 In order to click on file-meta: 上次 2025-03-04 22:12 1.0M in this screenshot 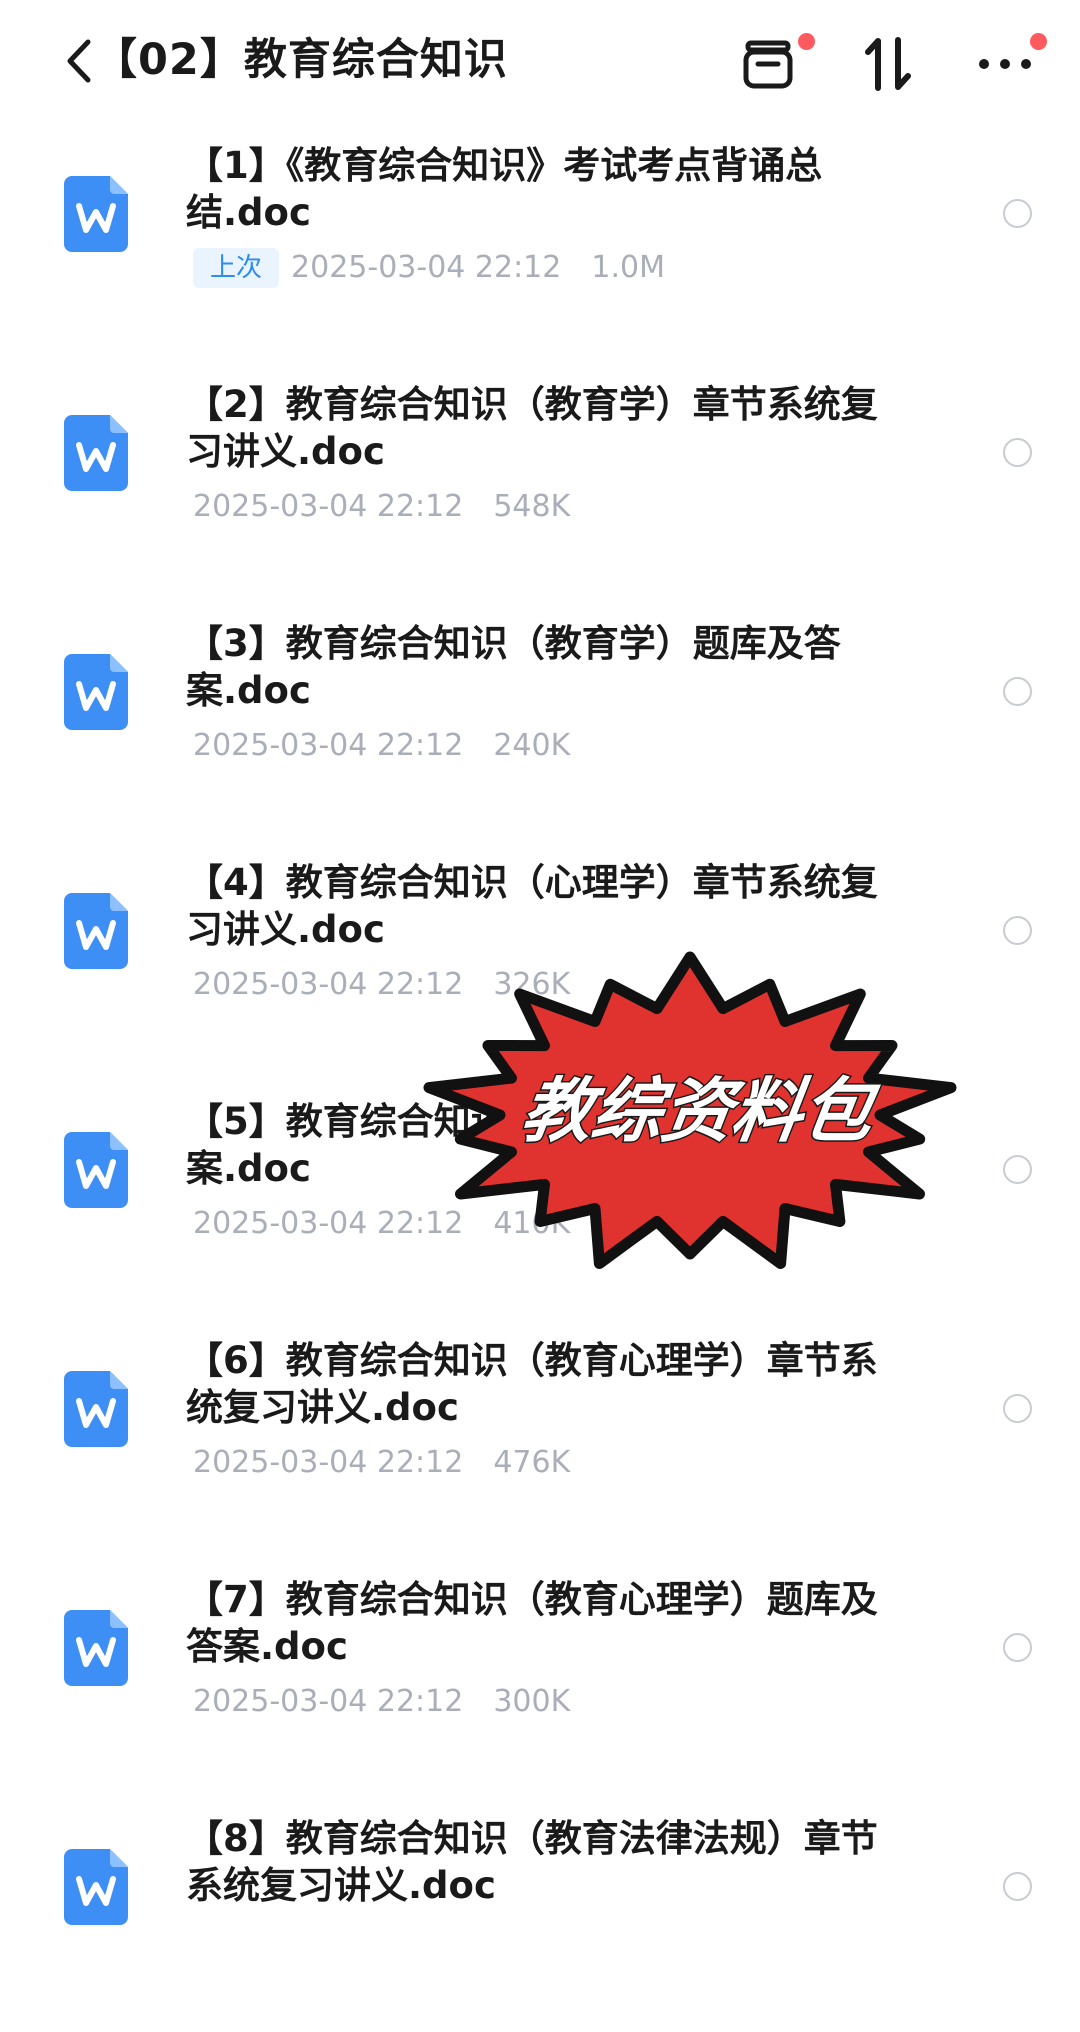, I will do `click(429, 268)`.